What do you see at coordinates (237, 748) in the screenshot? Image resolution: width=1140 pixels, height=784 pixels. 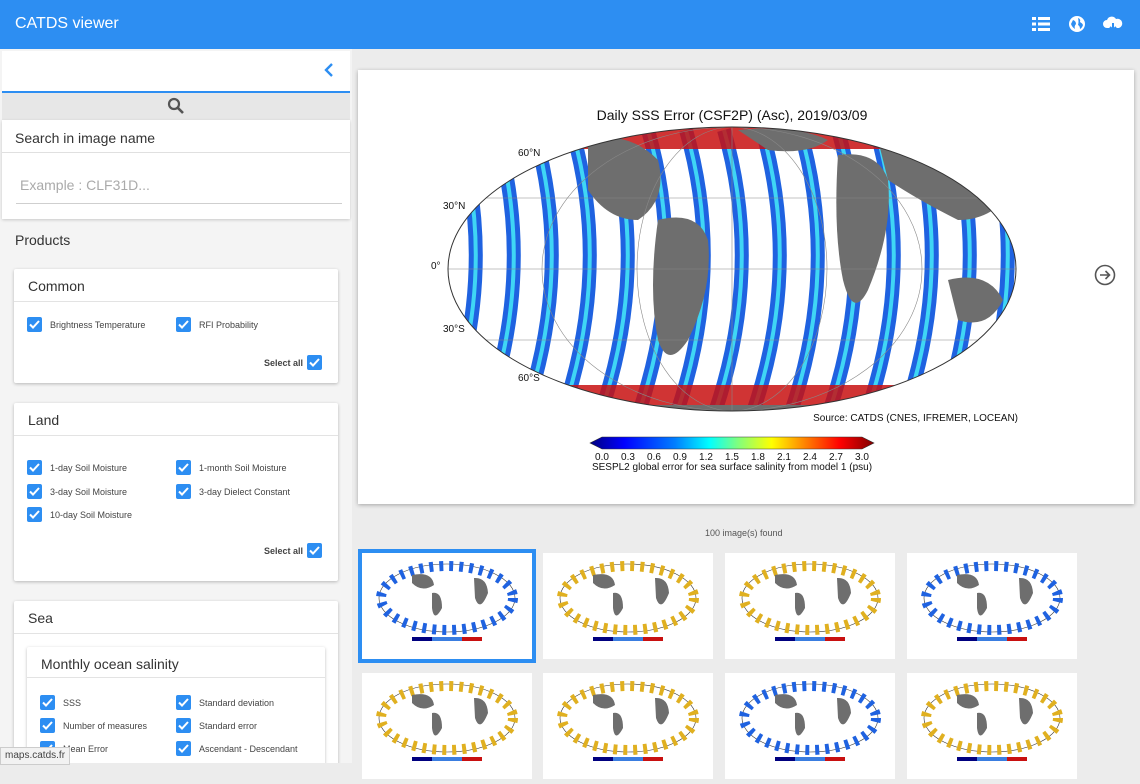 I see `checkbox-ascendant-descendant: Ascendant - Descendant` at bounding box center [237, 748].